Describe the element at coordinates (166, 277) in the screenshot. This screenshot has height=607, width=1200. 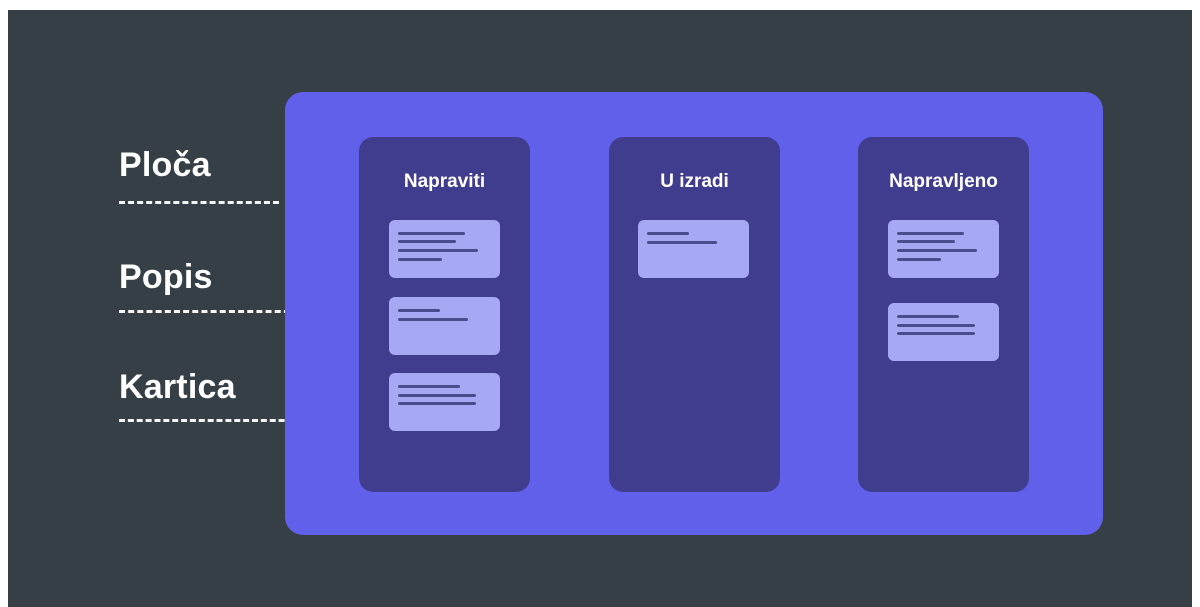
I see `list-label: Popis` at that location.